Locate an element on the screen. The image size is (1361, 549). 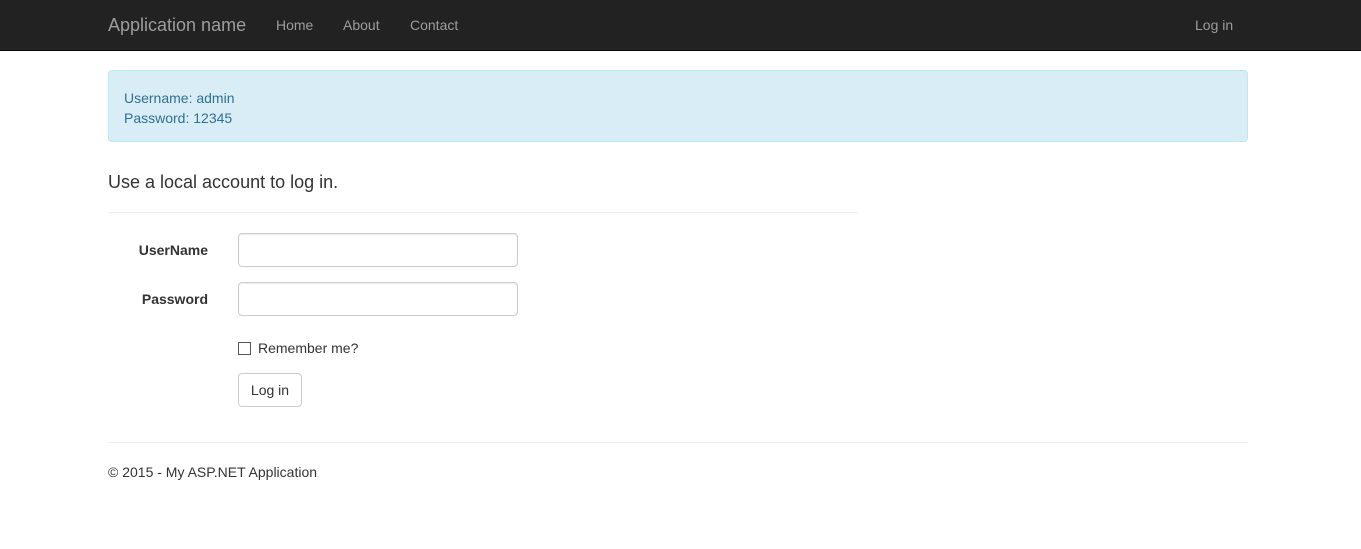
remember-me-label: Remember me? is located at coordinates (308, 348).